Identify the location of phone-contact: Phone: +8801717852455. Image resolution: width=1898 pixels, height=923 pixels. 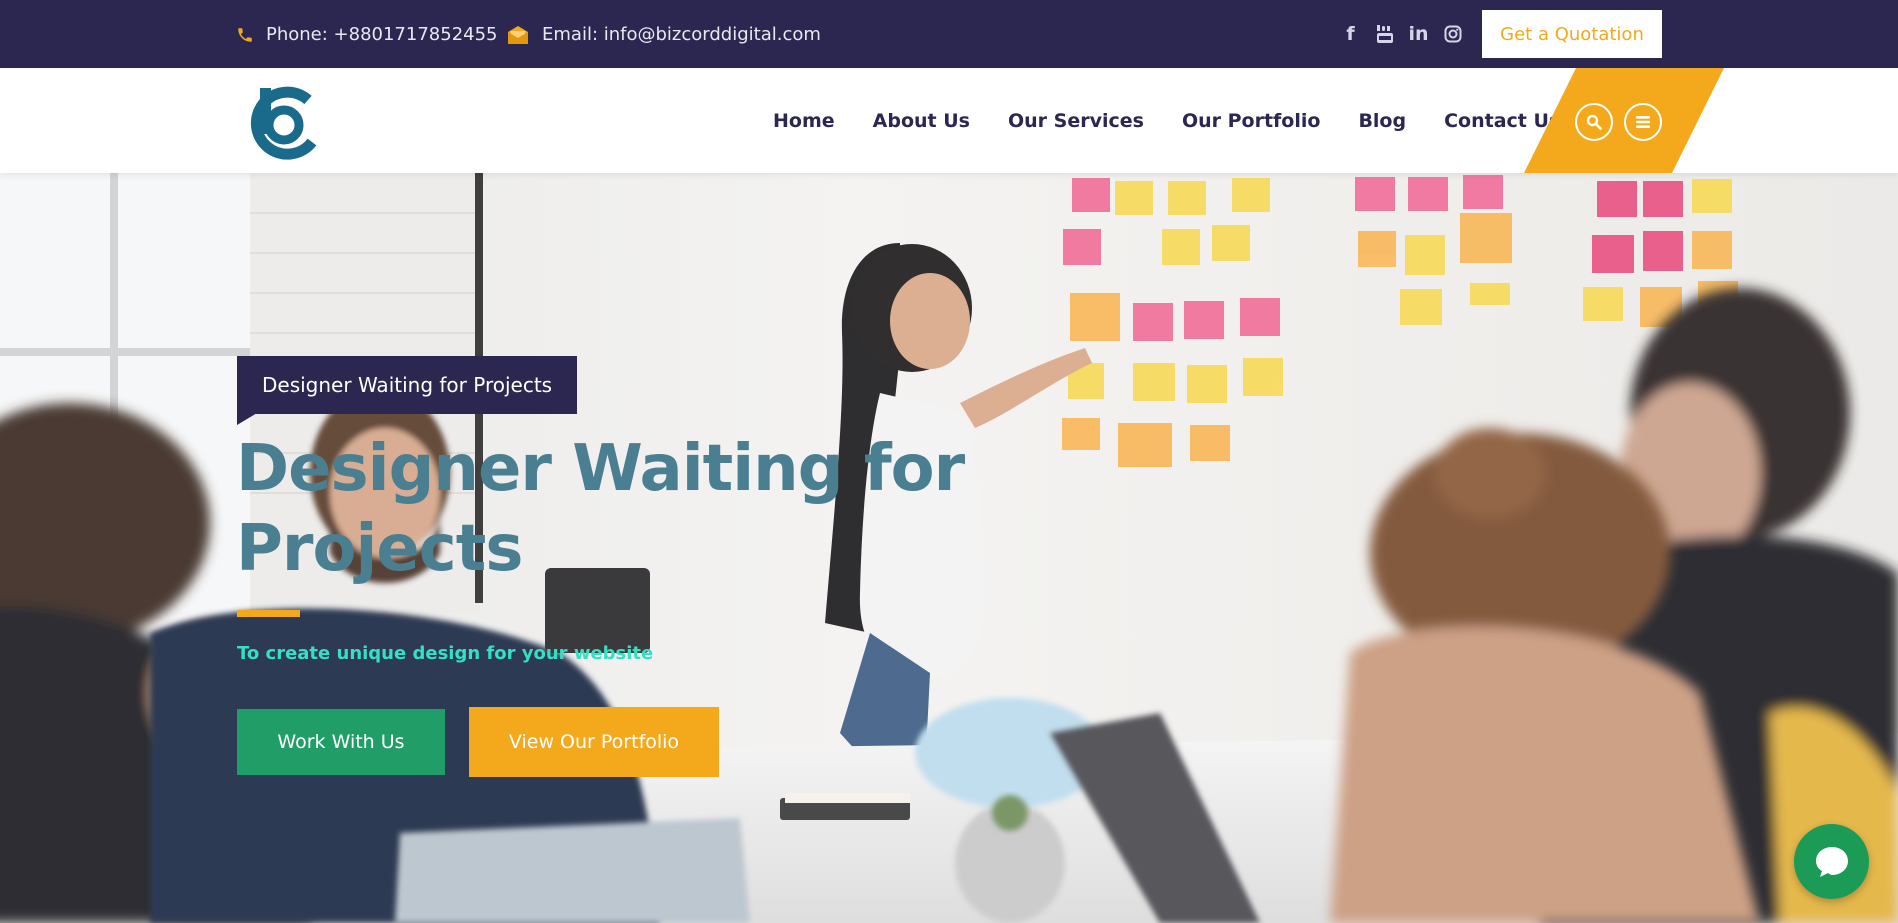
(367, 34).